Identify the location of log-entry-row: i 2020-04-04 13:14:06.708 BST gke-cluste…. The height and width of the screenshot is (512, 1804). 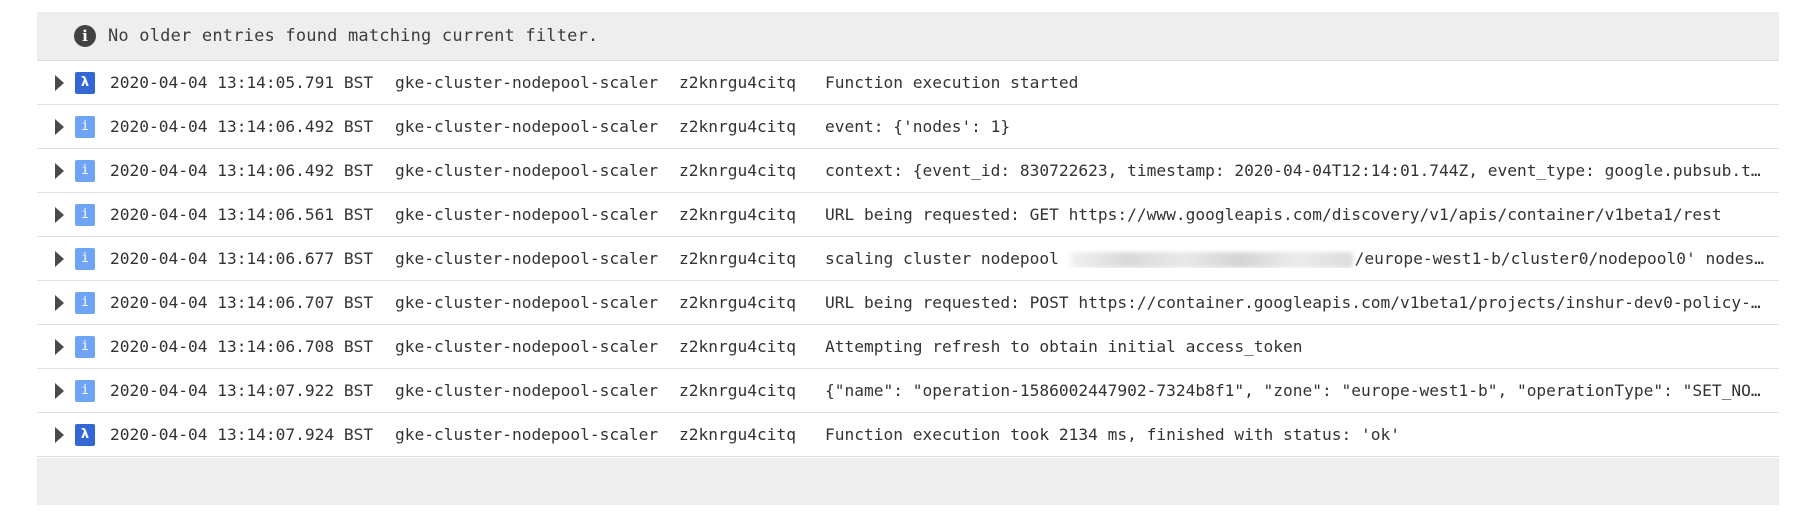
(908, 347).